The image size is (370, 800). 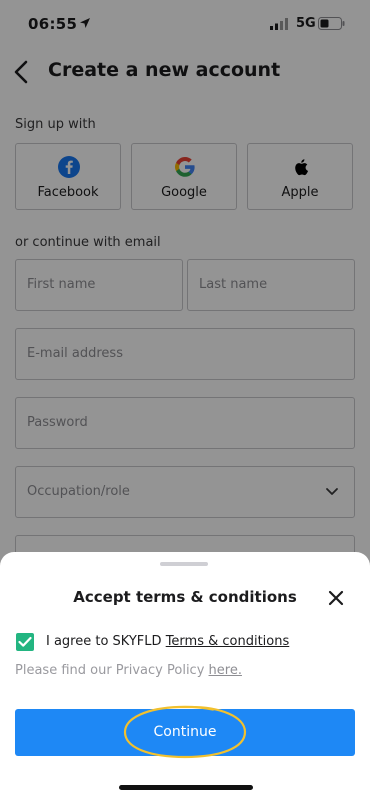 What do you see at coordinates (185, 732) in the screenshot?
I see `highlight-annotation` at bounding box center [185, 732].